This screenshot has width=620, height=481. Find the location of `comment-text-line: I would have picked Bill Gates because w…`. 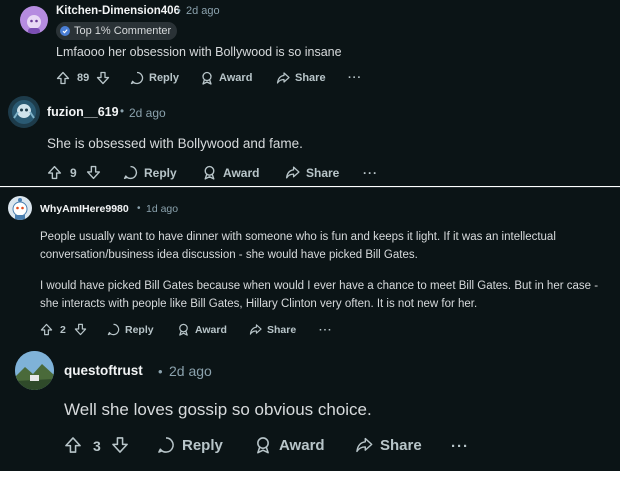

comment-text-line: I would have picked Bill Gates because w… is located at coordinates (319, 286).